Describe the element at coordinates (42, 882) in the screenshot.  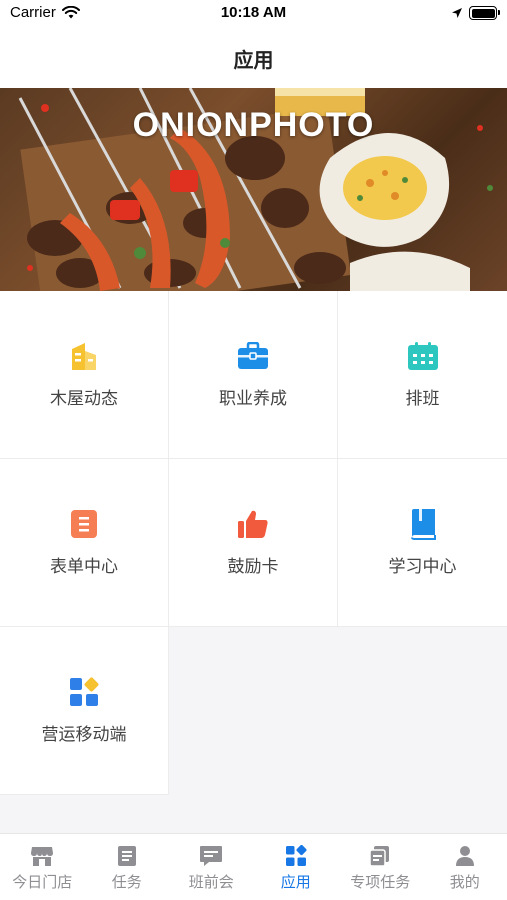
I see `tab-label: 今日门店` at that location.